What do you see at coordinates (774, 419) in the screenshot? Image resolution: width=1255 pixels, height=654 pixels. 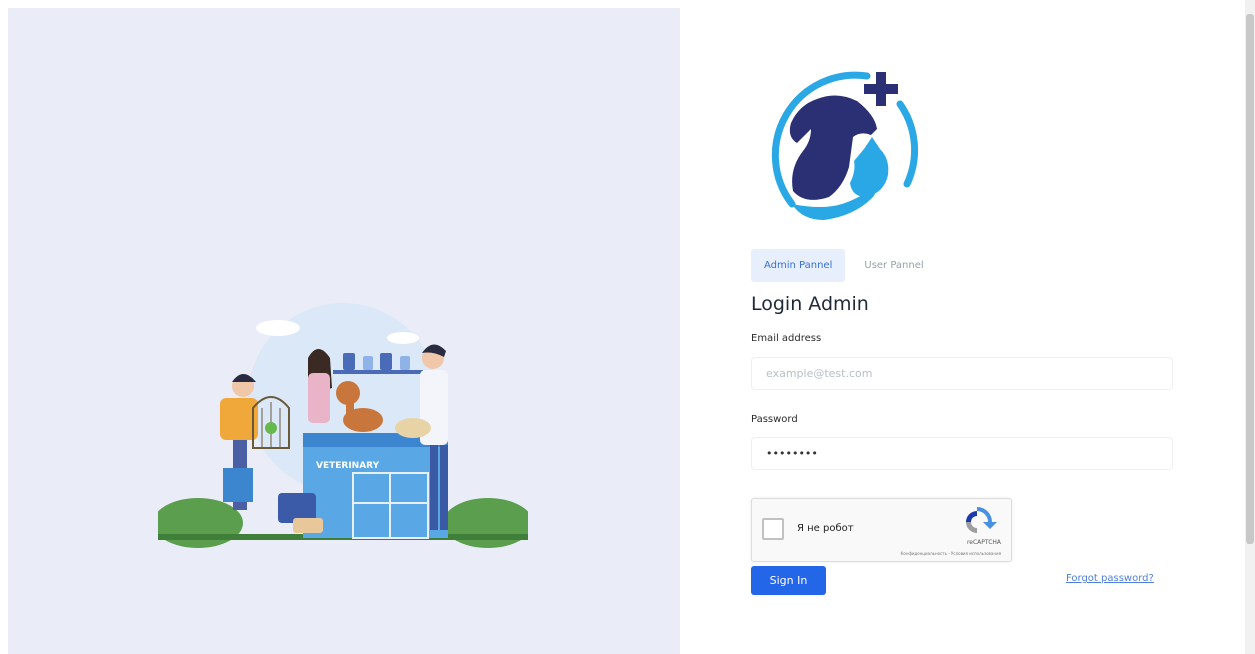 I see `password-label: Password` at bounding box center [774, 419].